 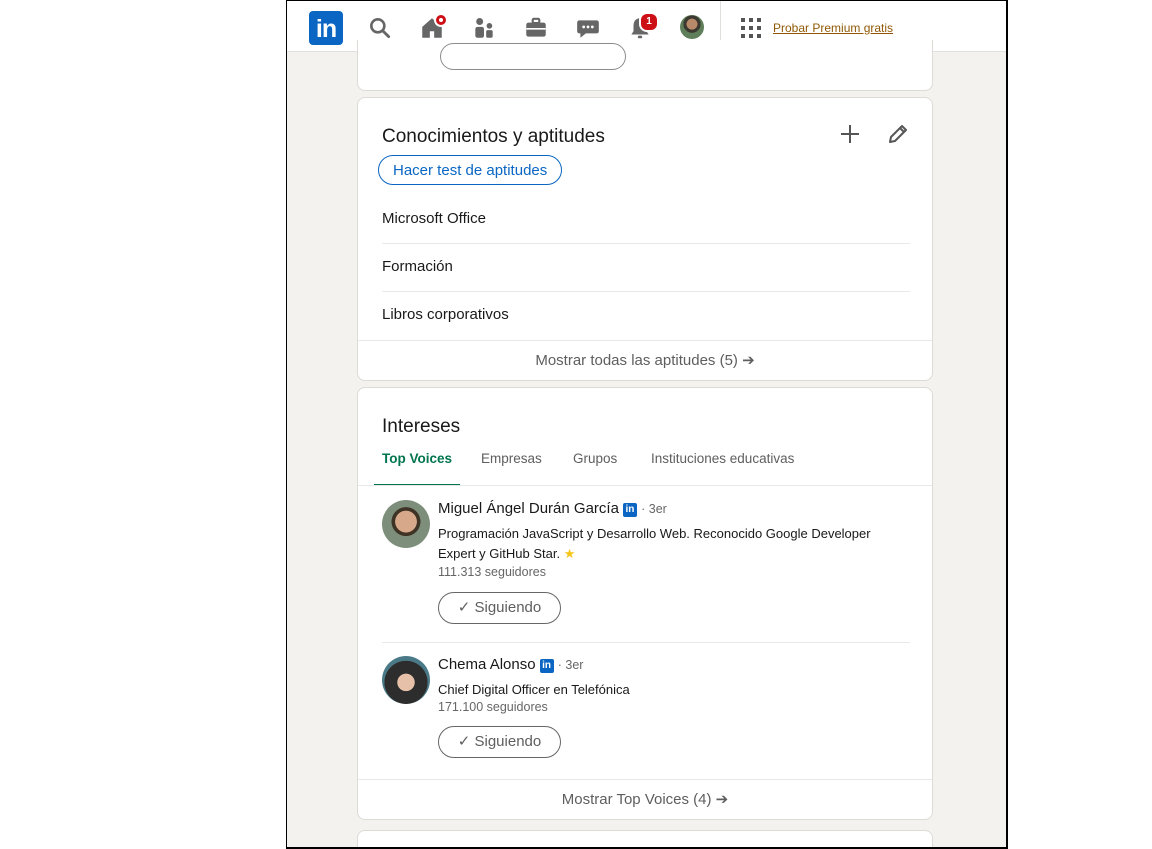 I want to click on home-notification-dot, so click(x=441, y=20).